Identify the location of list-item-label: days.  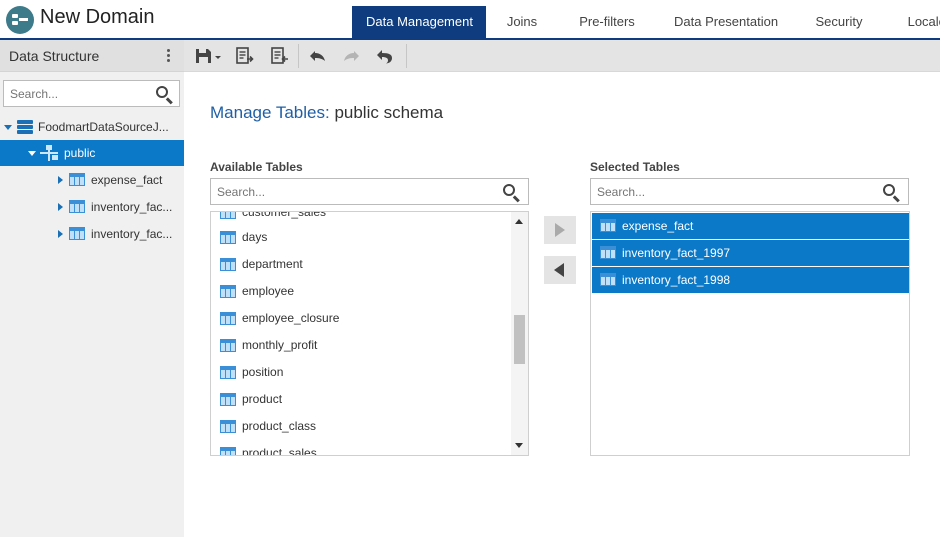
(255, 237).